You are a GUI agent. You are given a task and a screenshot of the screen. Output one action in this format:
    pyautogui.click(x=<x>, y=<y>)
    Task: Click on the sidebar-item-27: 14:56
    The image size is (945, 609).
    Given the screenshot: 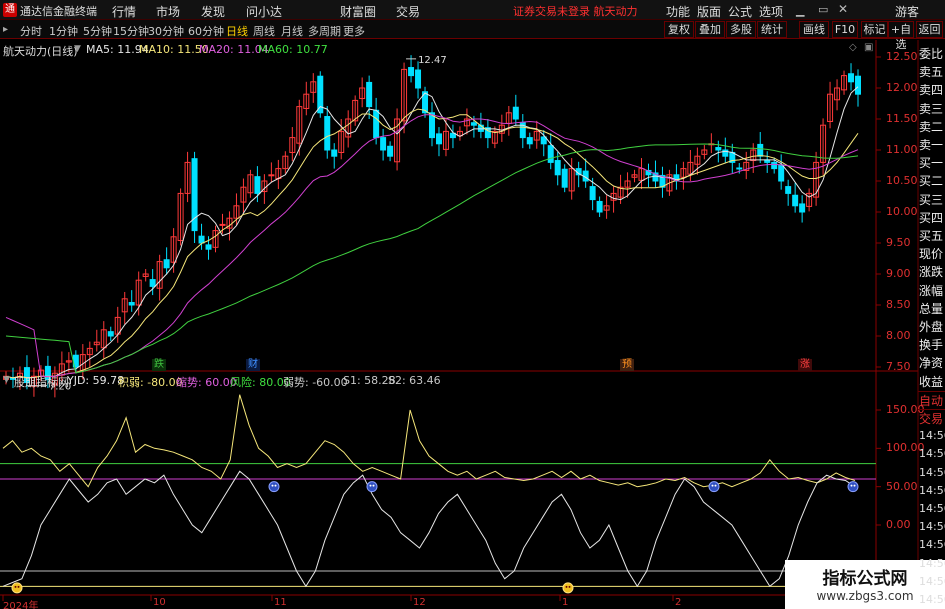 What is the action you would take?
    pyautogui.click(x=931, y=545)
    